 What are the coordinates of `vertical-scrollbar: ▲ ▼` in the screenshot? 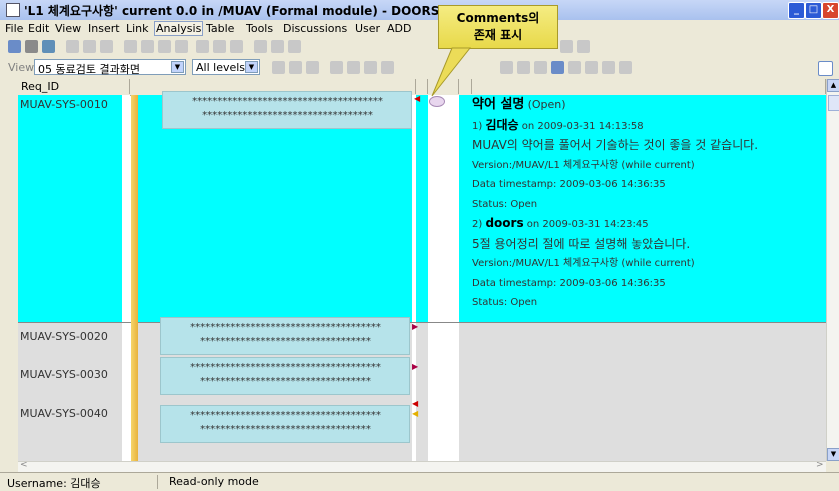 It's located at (832, 270).